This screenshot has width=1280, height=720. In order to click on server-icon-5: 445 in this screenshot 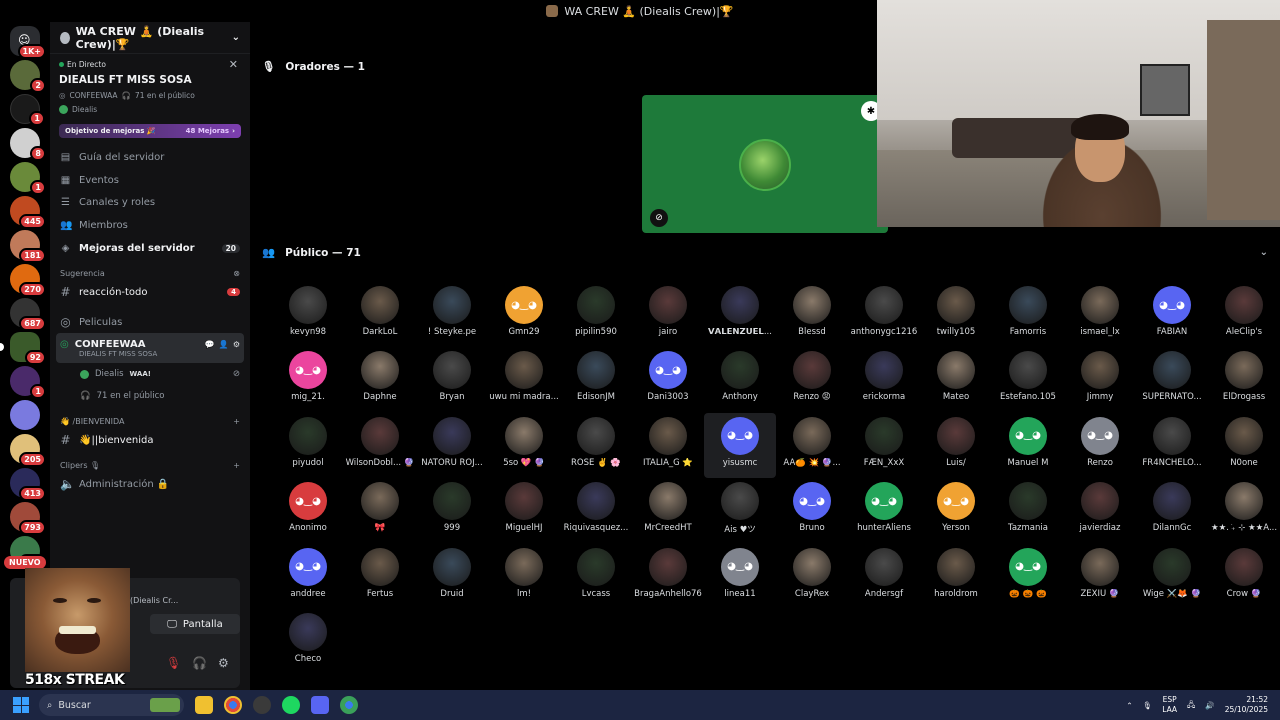, I will do `click(28, 212)`.